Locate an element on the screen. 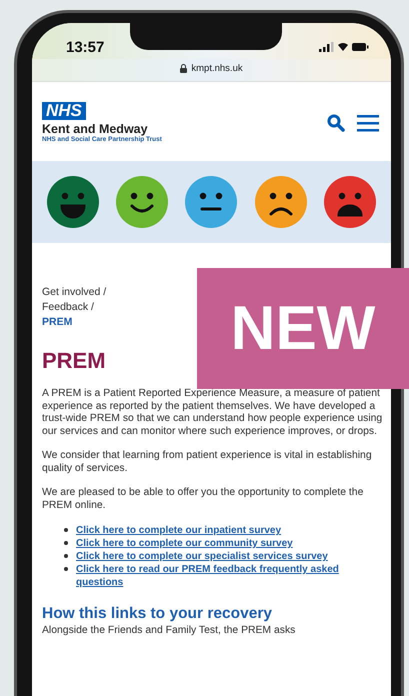  status-icons is located at coordinates (344, 47).